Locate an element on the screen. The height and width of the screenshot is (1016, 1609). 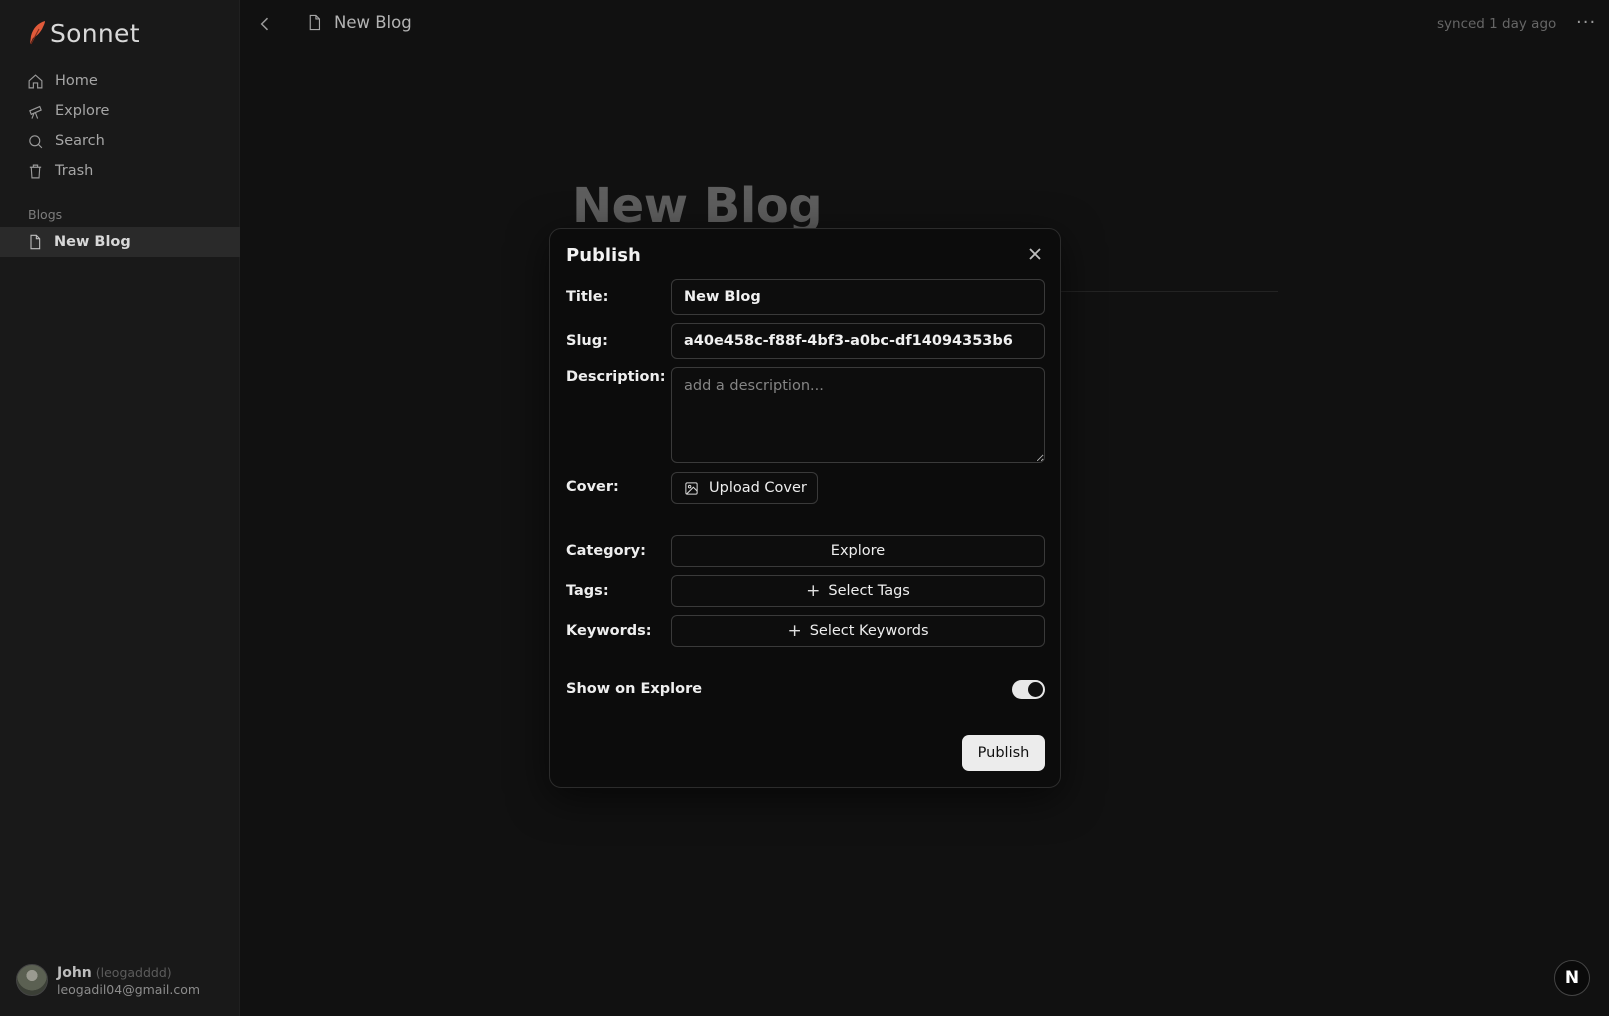
back-button is located at coordinates (265, 24).